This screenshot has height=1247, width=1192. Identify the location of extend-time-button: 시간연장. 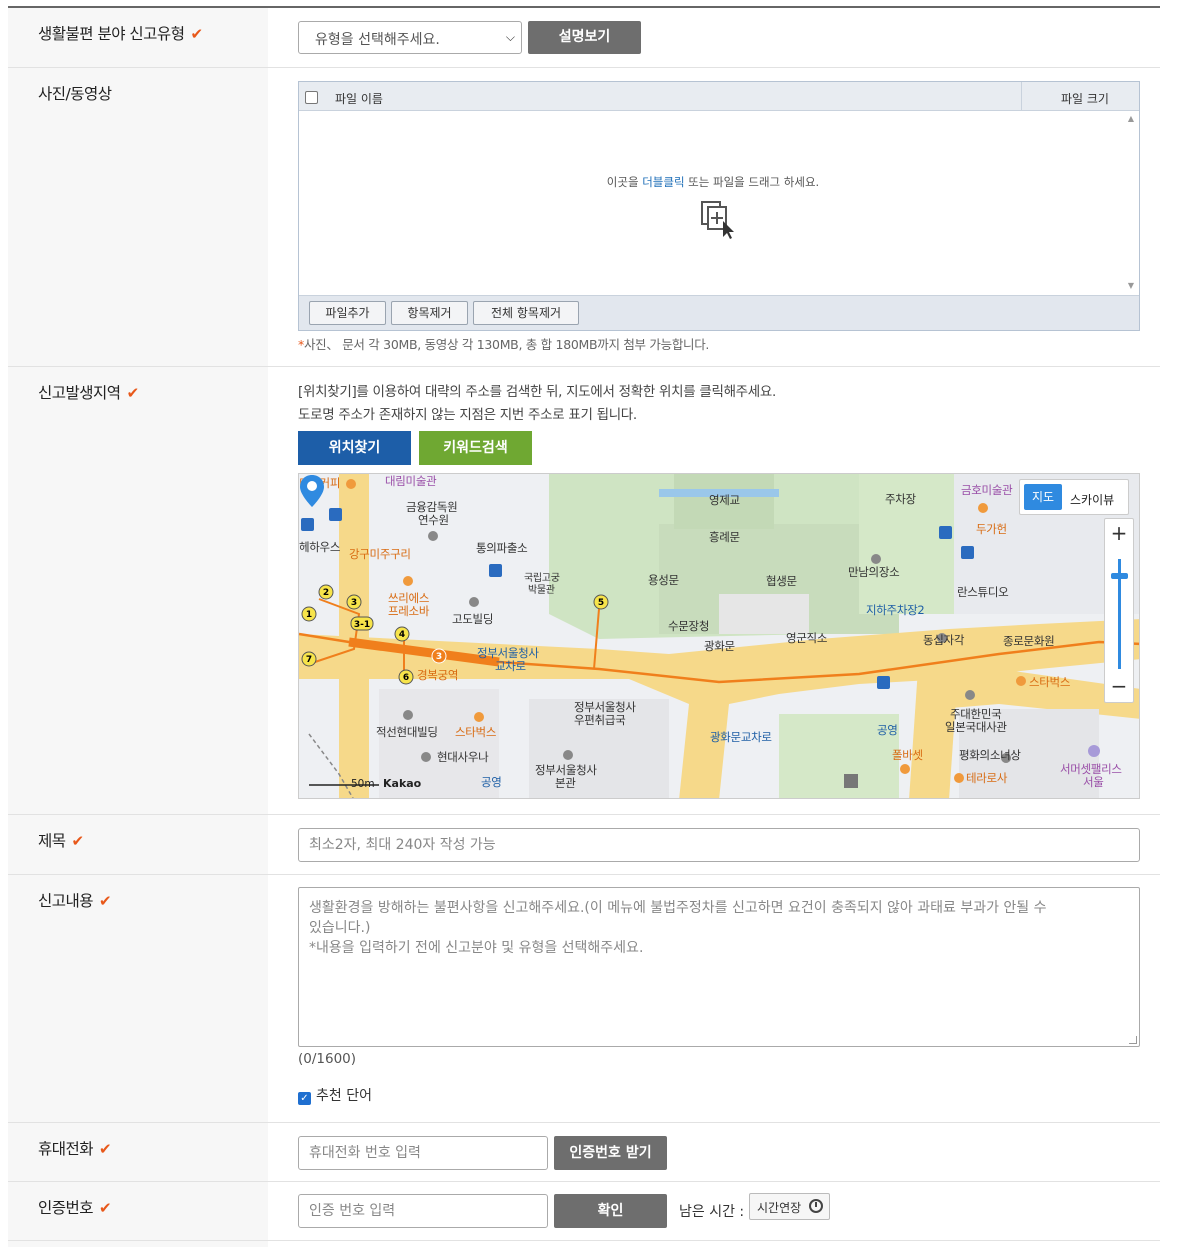
(789, 1206).